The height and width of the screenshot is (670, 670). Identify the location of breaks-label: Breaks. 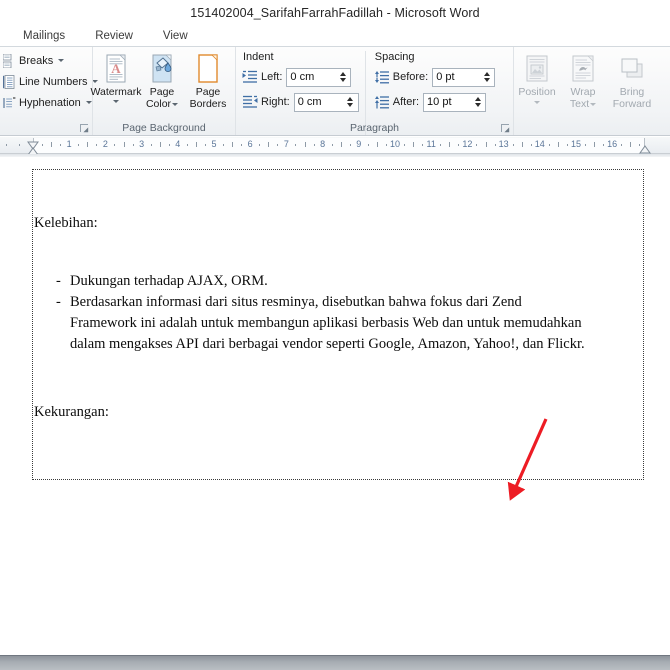
(36, 60).